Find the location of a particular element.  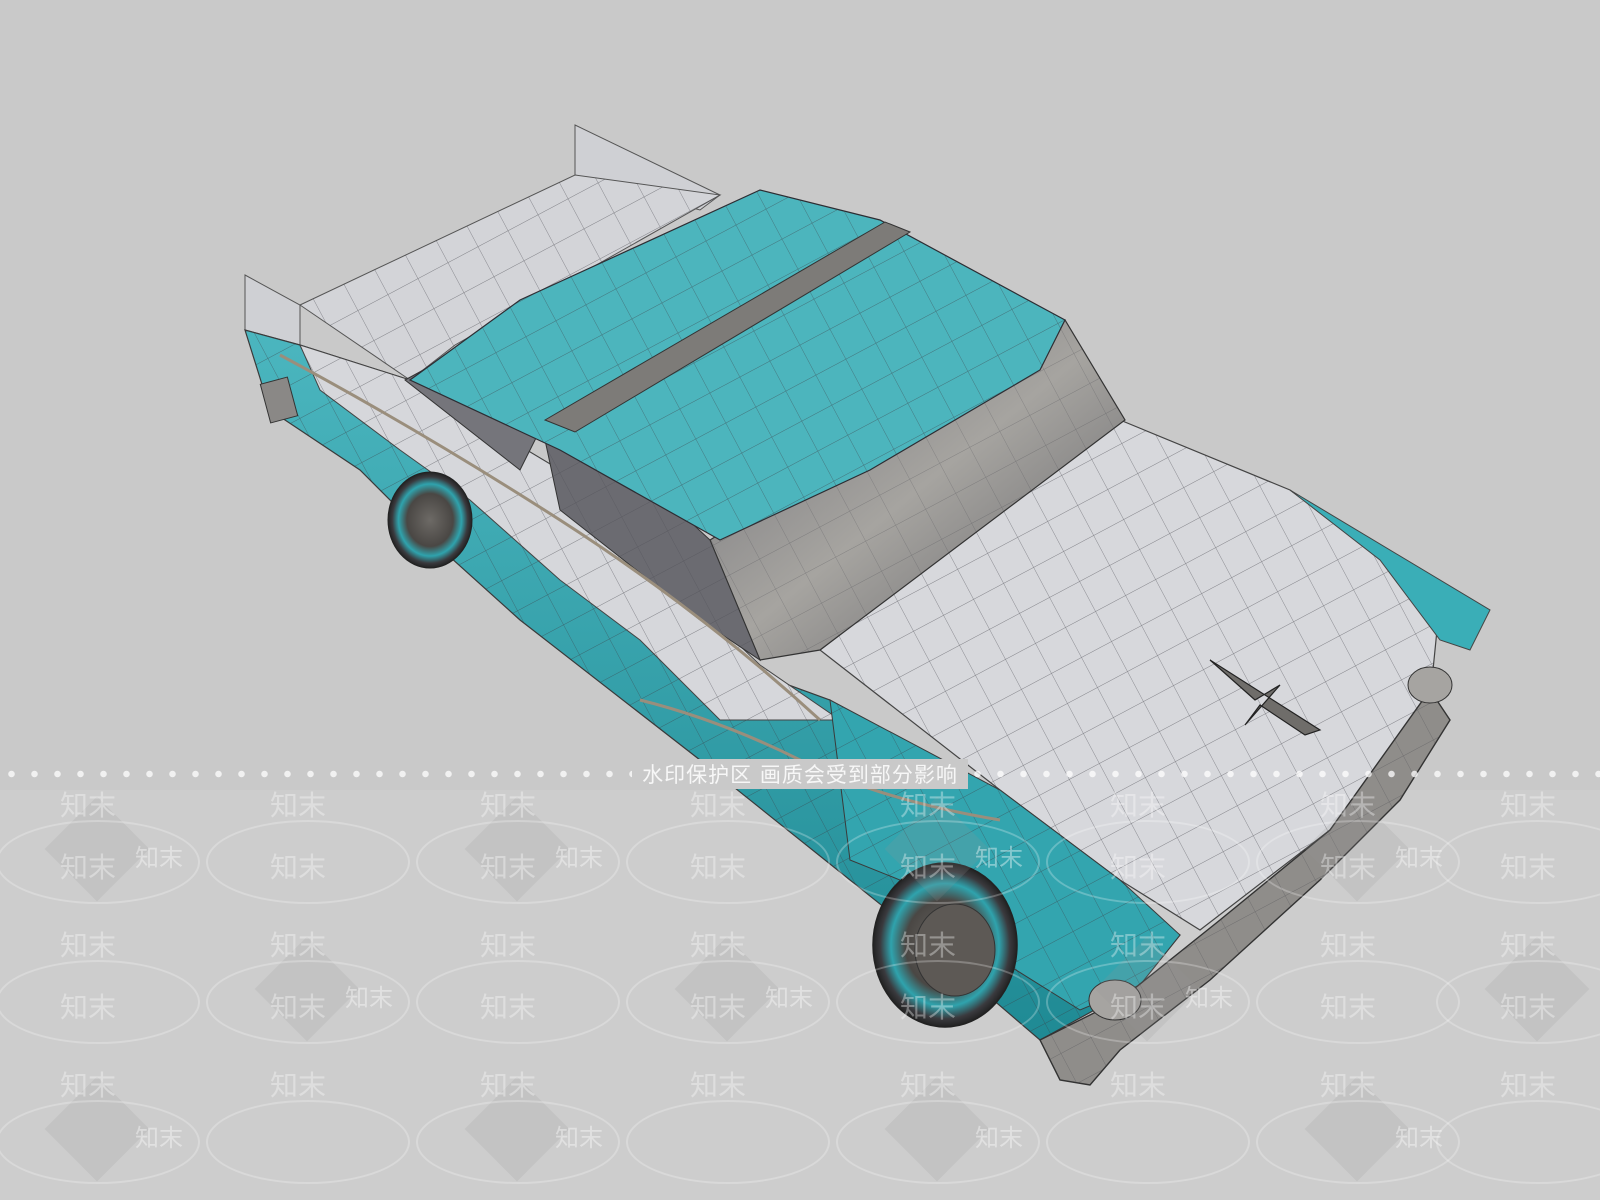

headlight-right is located at coordinates (1430, 685).